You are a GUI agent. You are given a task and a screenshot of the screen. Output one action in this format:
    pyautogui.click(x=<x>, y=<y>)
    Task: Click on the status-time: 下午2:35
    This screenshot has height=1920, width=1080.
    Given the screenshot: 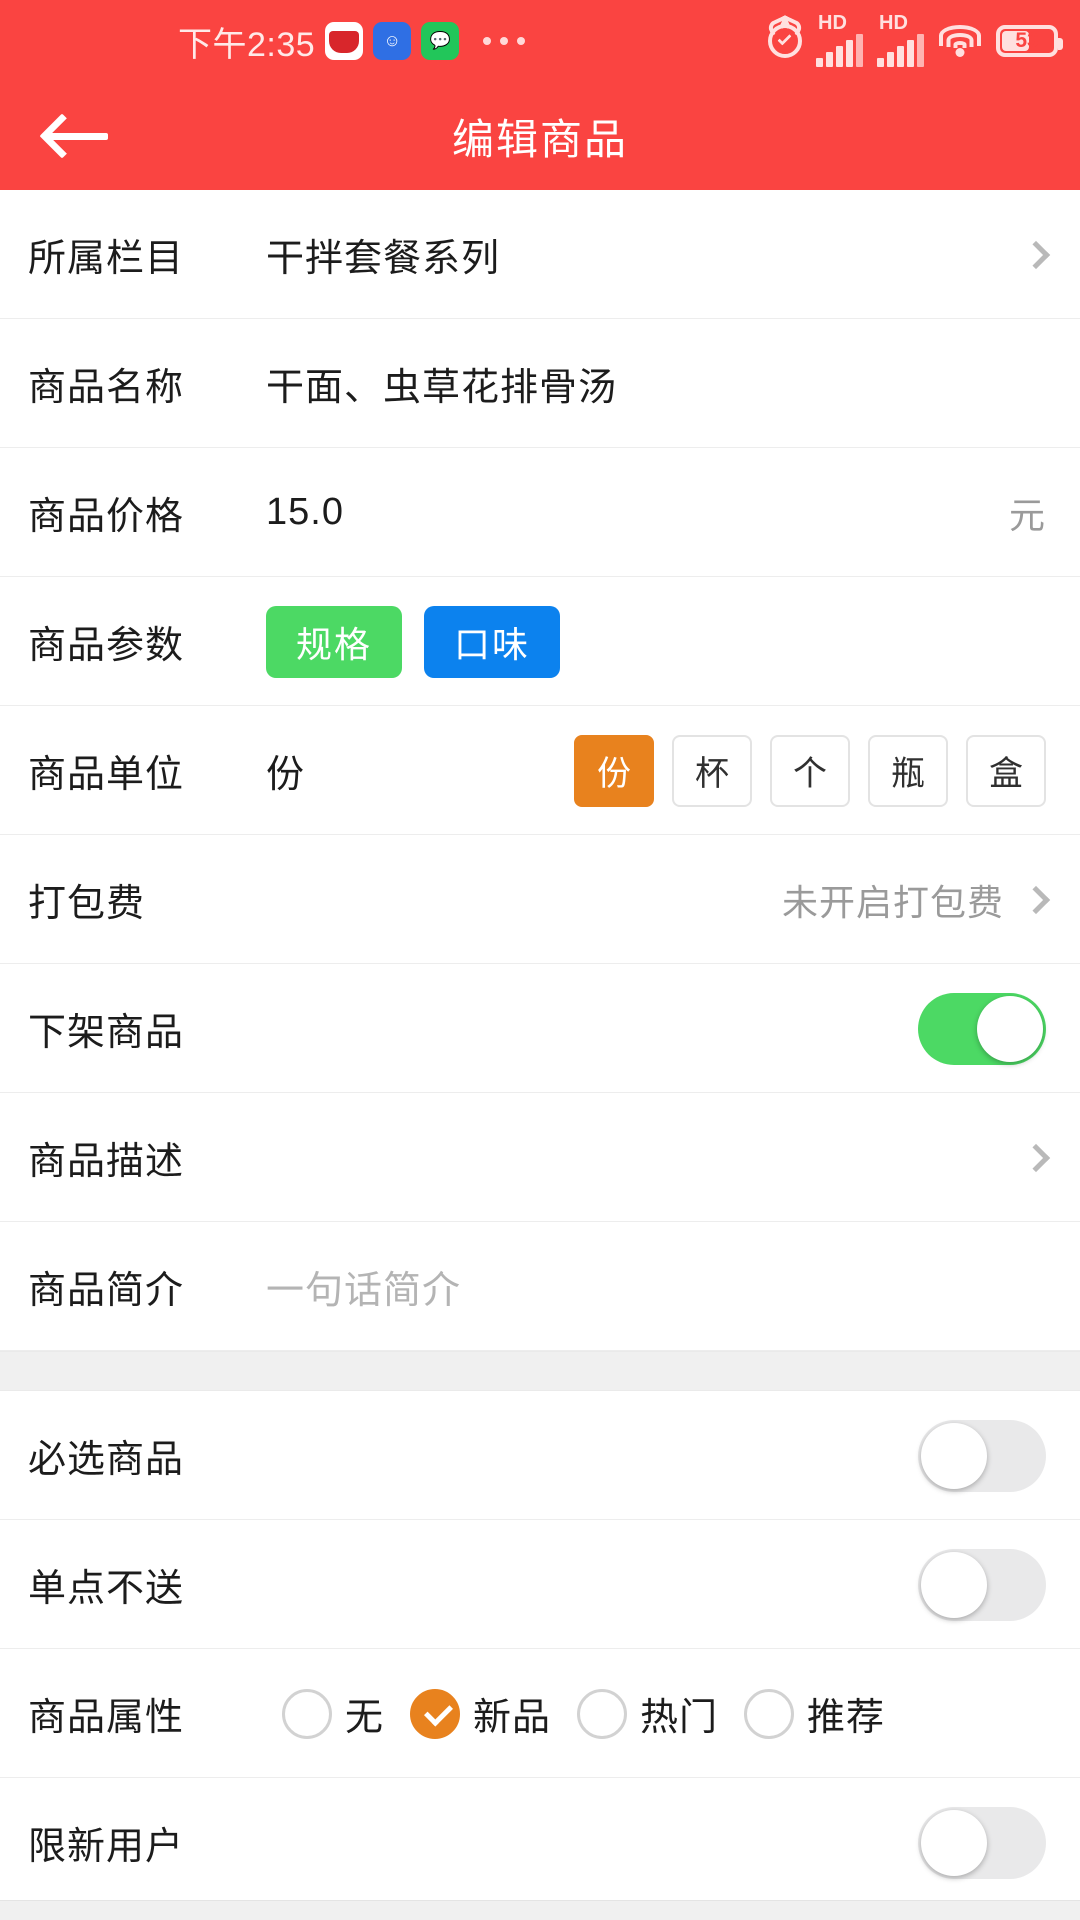 What is the action you would take?
    pyautogui.click(x=247, y=44)
    